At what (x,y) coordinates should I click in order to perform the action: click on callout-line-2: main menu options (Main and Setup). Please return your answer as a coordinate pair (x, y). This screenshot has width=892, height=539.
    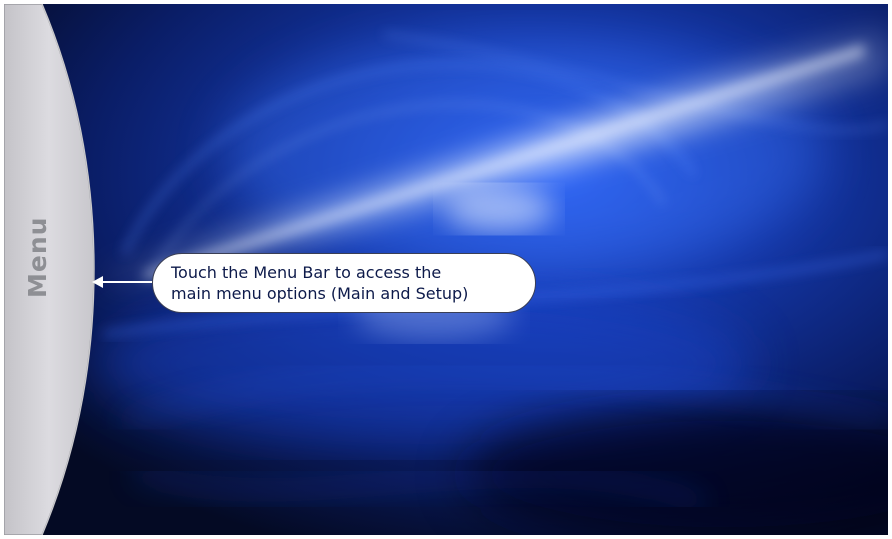
    Looking at the image, I should click on (320, 293).